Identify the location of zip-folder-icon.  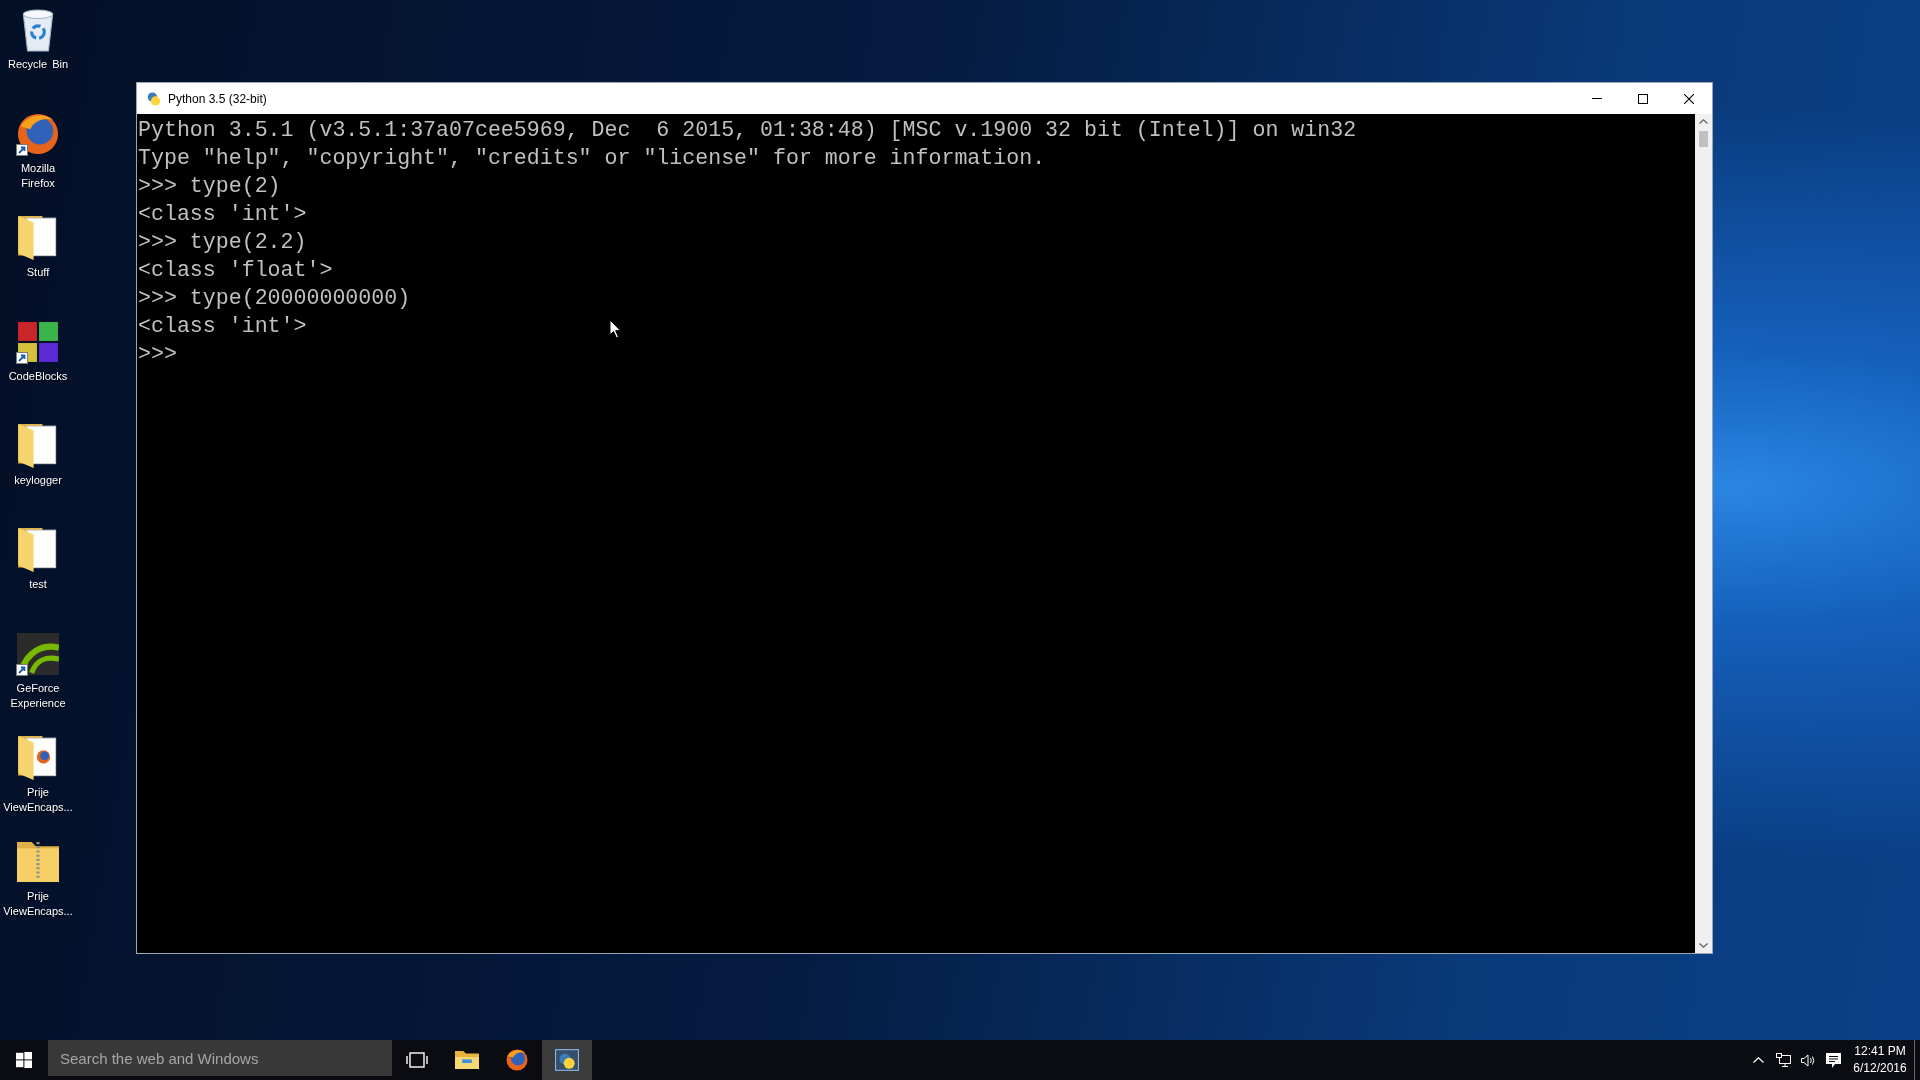
(38, 862).